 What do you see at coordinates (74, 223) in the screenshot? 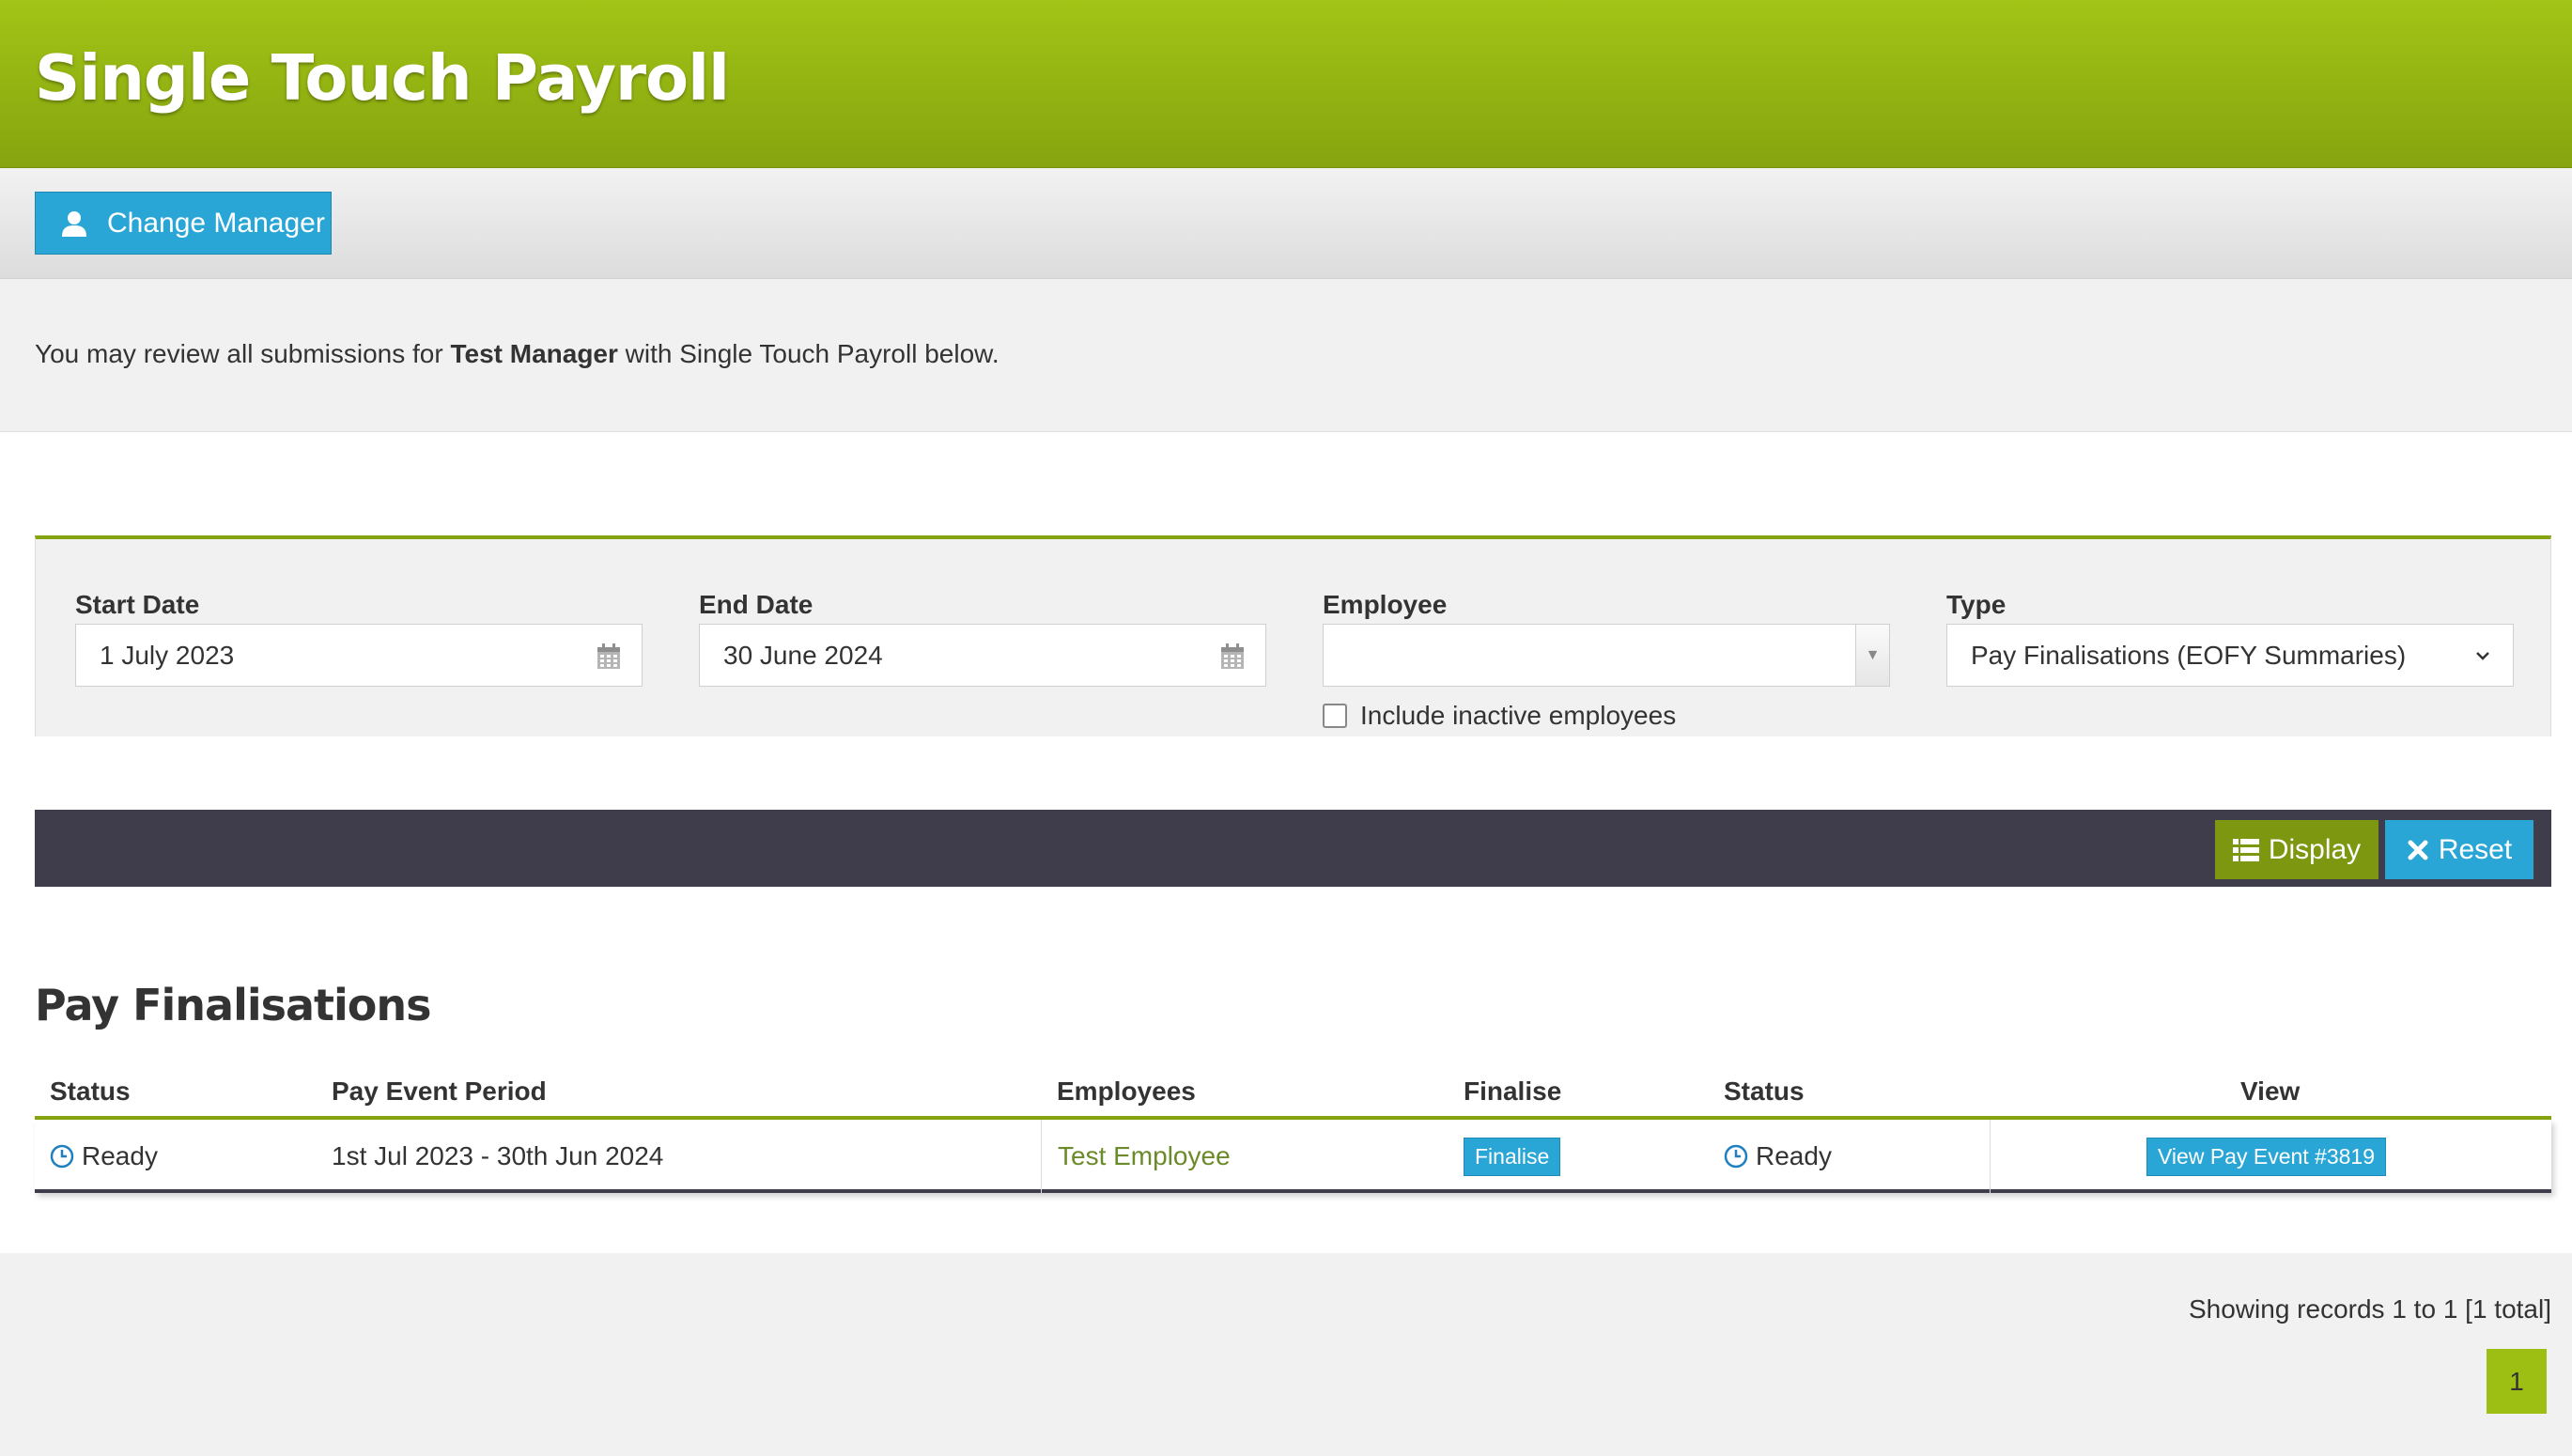
I see `user-icon` at bounding box center [74, 223].